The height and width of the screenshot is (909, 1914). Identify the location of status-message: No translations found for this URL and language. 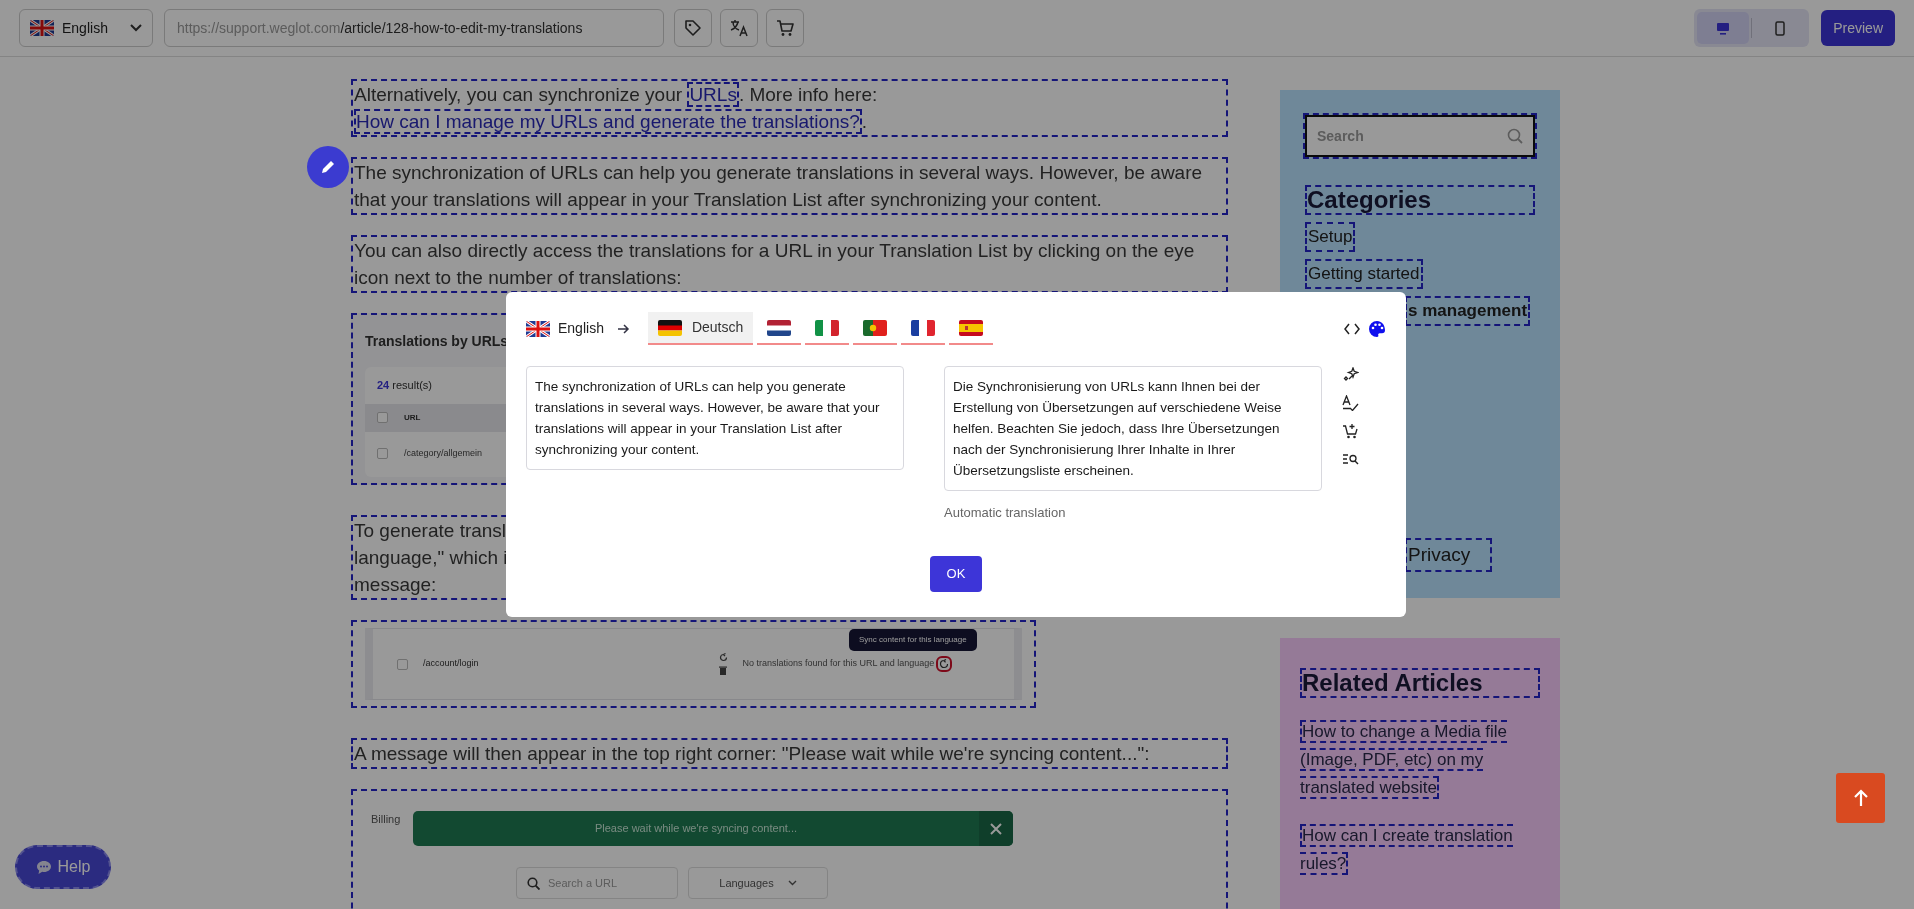
(838, 664).